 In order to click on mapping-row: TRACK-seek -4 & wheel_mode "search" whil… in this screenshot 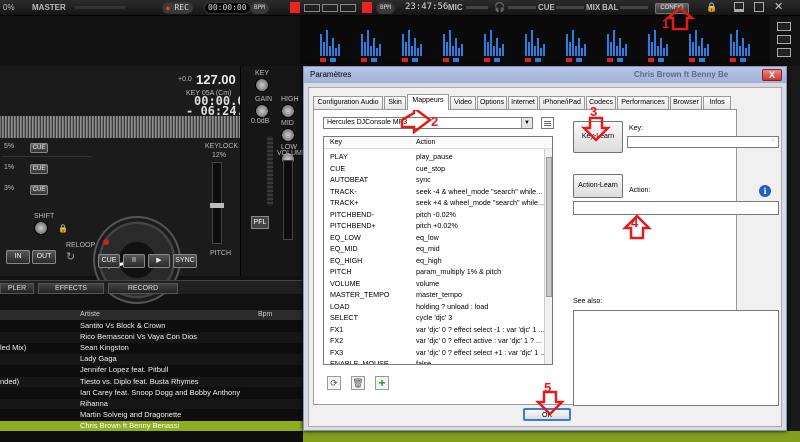, I will do `click(435, 192)`.